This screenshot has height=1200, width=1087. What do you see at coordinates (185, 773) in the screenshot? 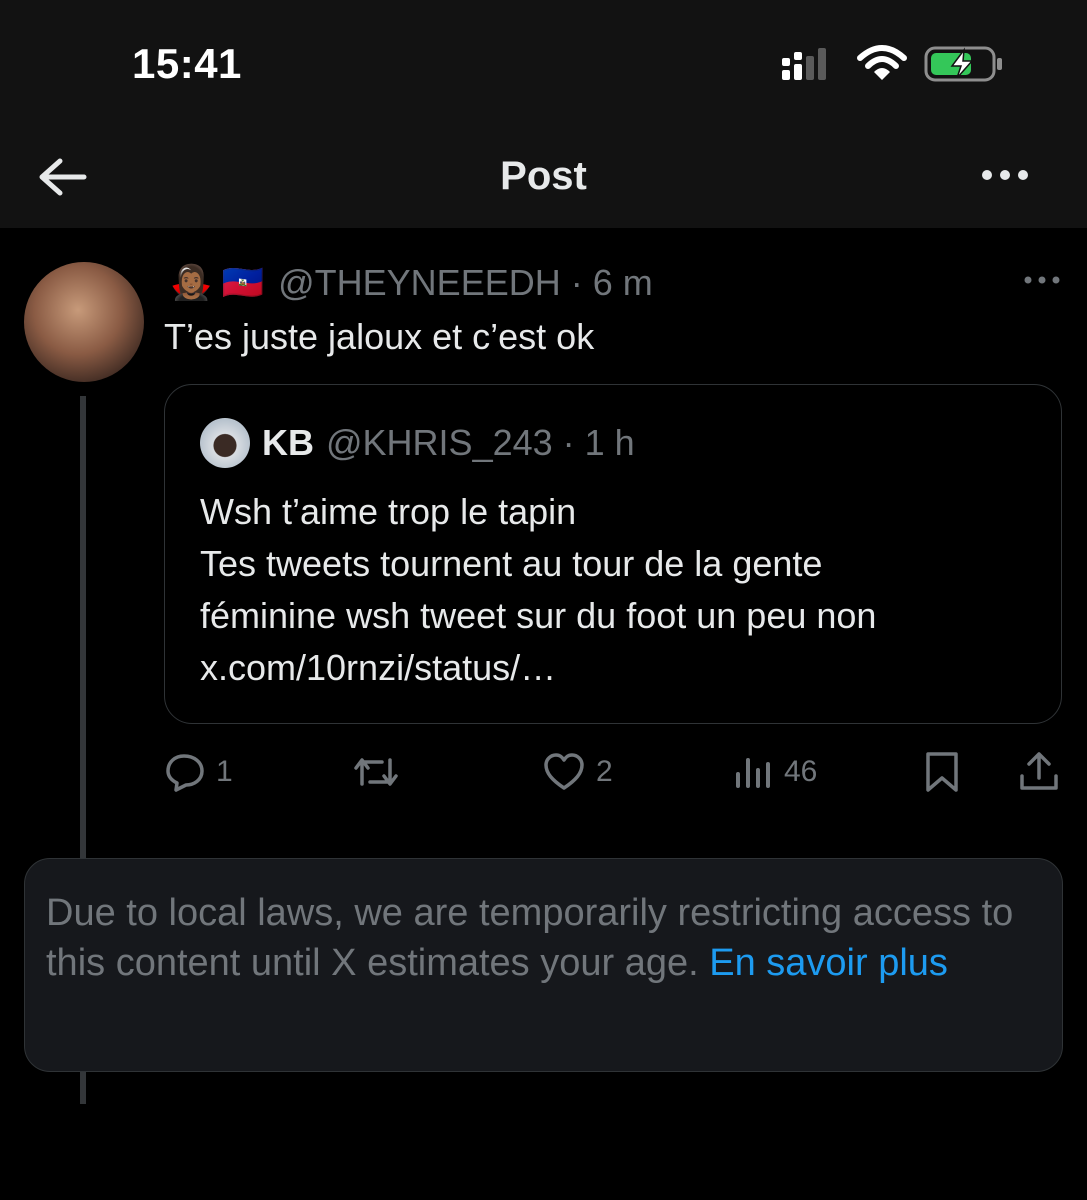
I see `reply-icon` at bounding box center [185, 773].